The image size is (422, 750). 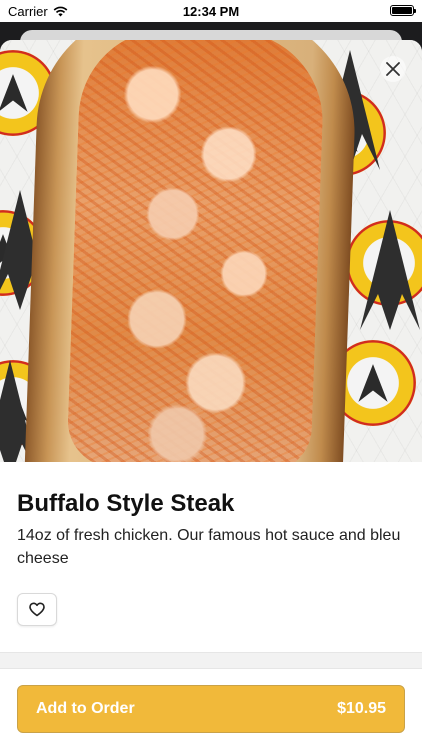 I want to click on status-time: 12:34 PM, so click(x=211, y=11).